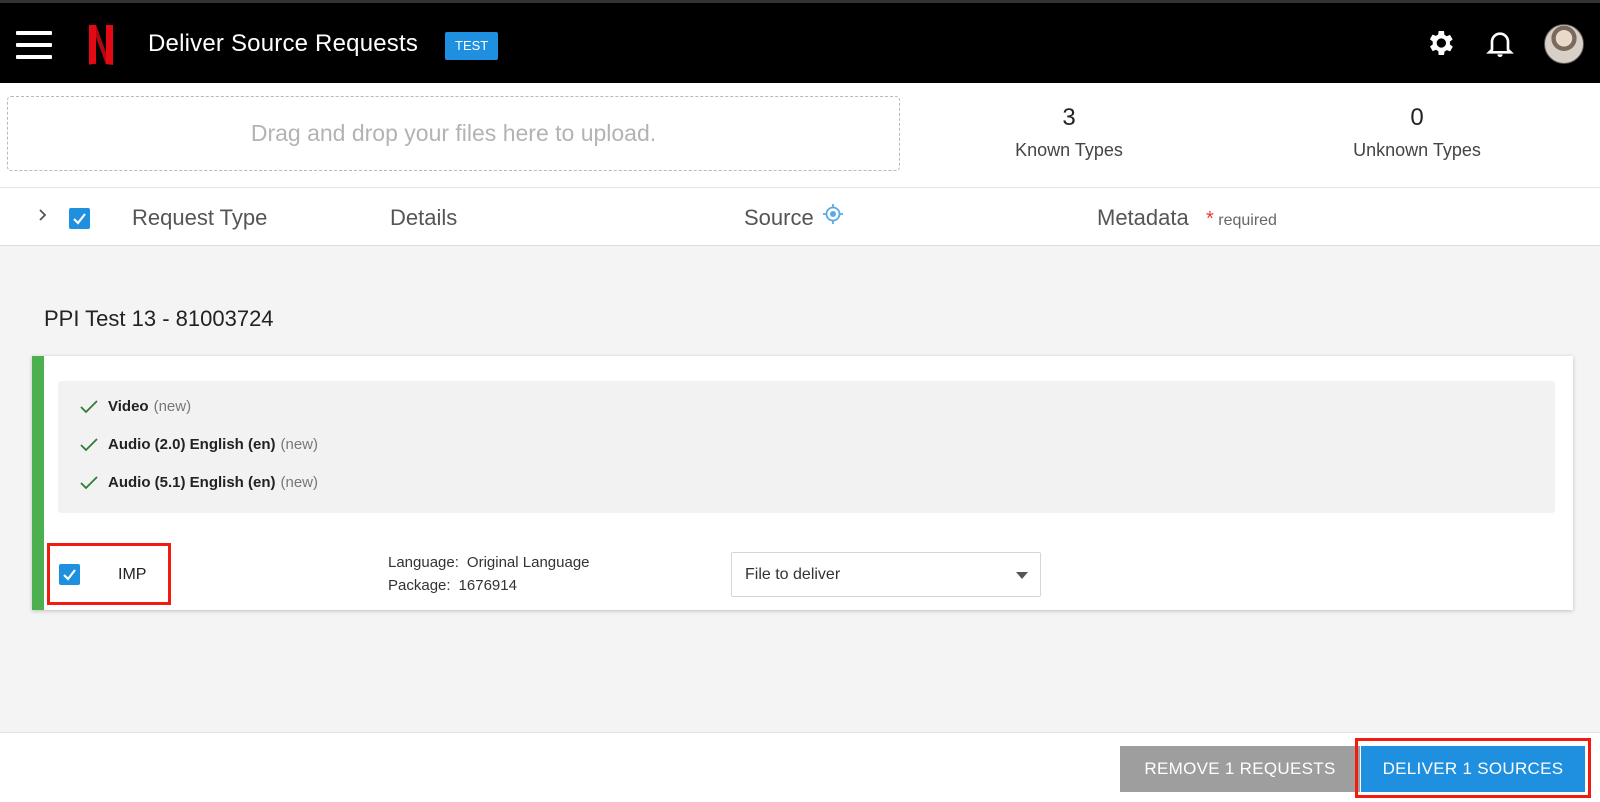 The height and width of the screenshot is (802, 1600). I want to click on required-legend: * required, so click(1241, 219).